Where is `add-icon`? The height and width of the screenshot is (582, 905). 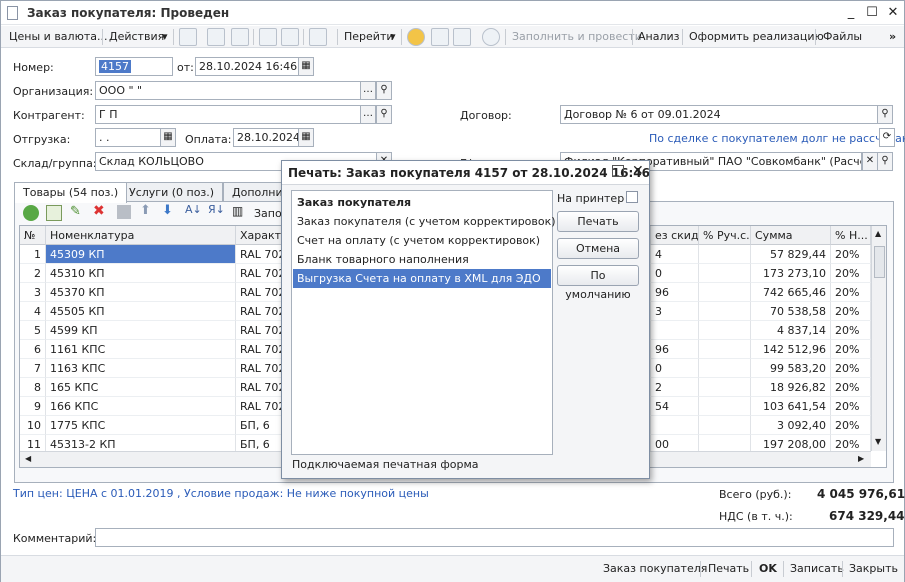
add-icon is located at coordinates (31, 213).